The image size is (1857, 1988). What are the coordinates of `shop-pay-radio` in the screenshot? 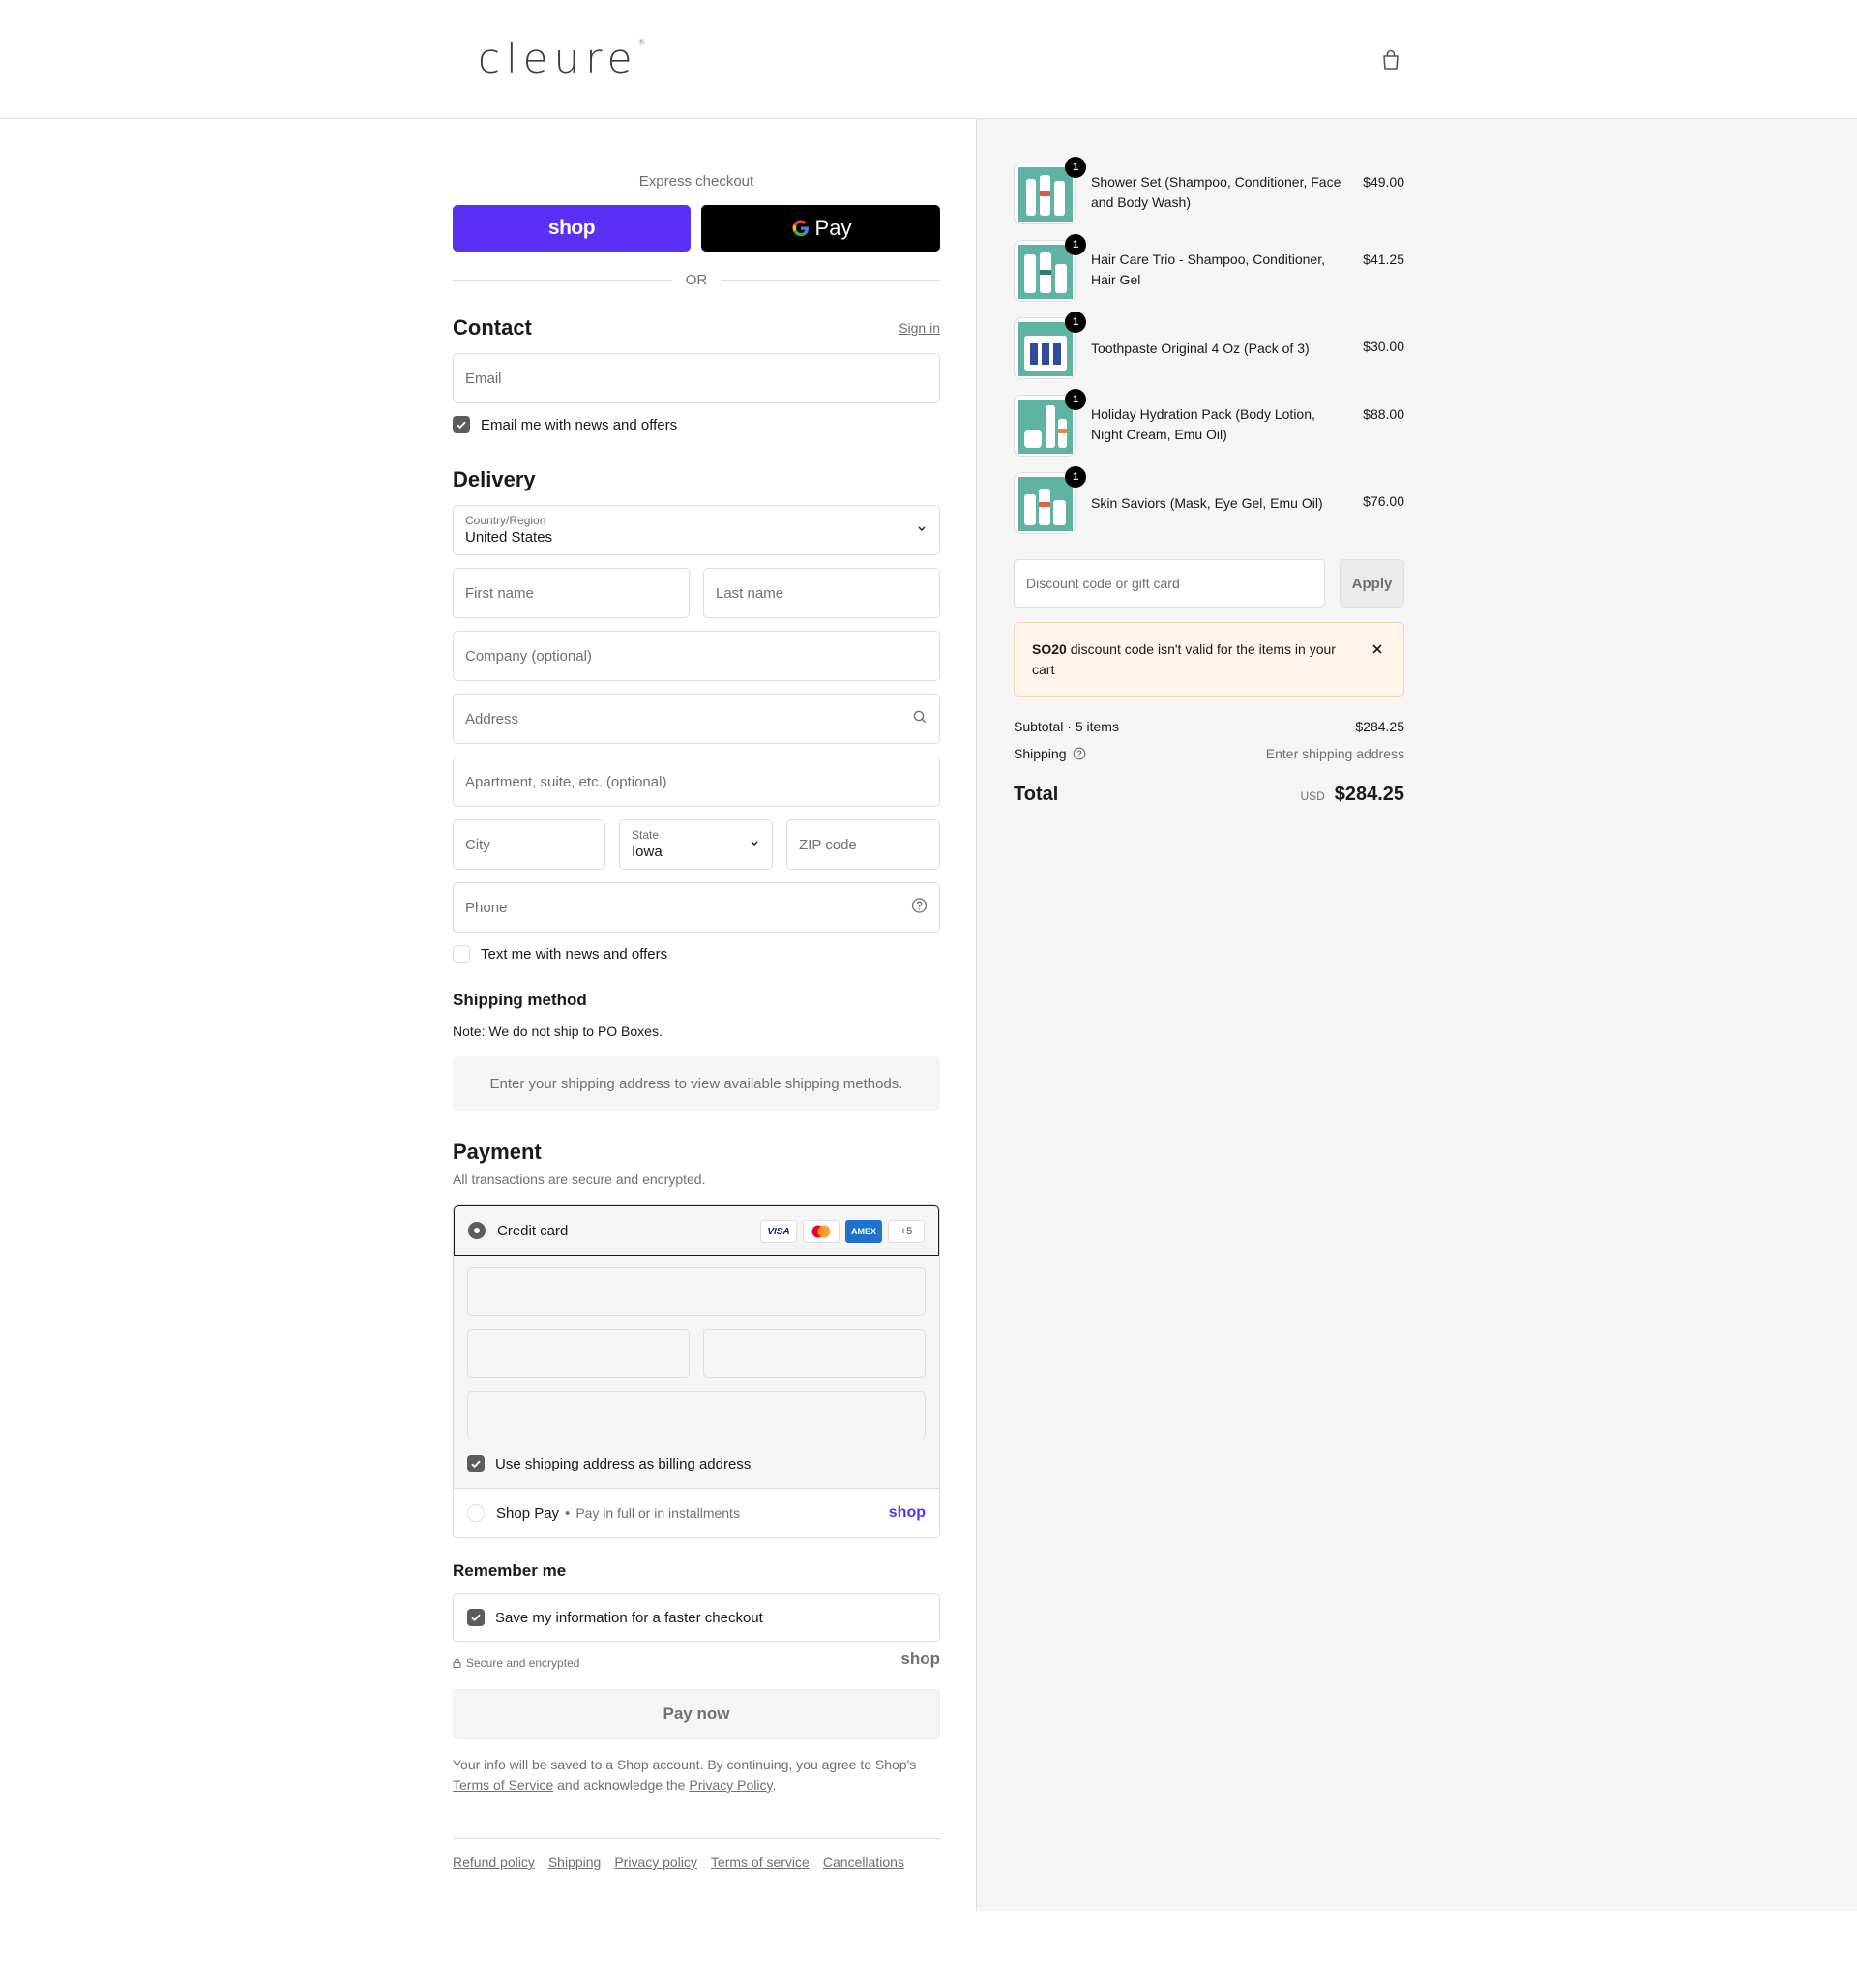 It's located at (476, 1513).